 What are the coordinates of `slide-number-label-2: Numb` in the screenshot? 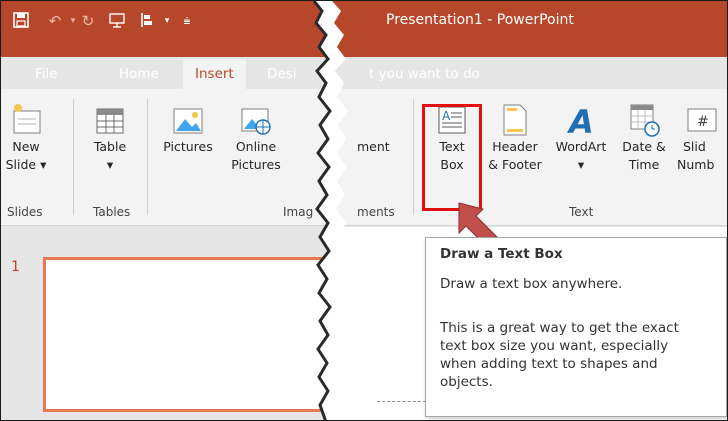 It's located at (696, 164).